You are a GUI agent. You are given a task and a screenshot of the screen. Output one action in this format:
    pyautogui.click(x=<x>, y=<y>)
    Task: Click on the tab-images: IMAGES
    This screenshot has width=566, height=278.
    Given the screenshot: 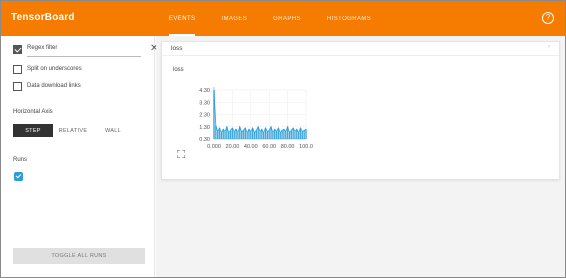 What is the action you would take?
    pyautogui.click(x=234, y=18)
    